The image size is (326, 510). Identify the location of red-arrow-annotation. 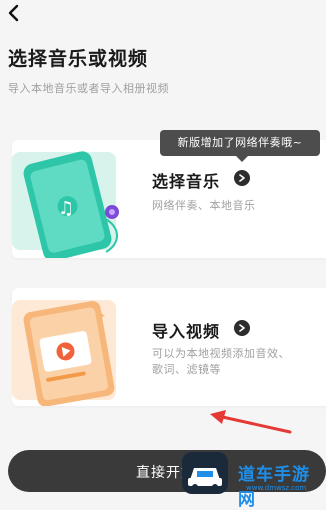
(251, 422).